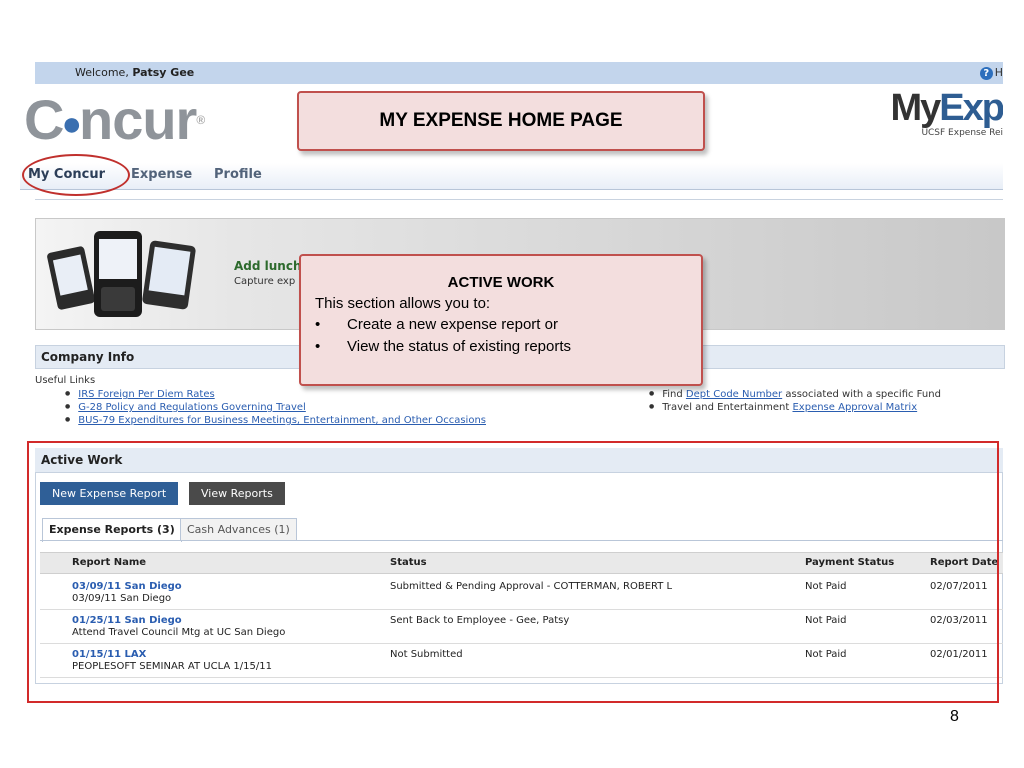 The image size is (1024, 768). What do you see at coordinates (511, 176) in the screenshot?
I see `main-nav: My Concur Expense Profile` at bounding box center [511, 176].